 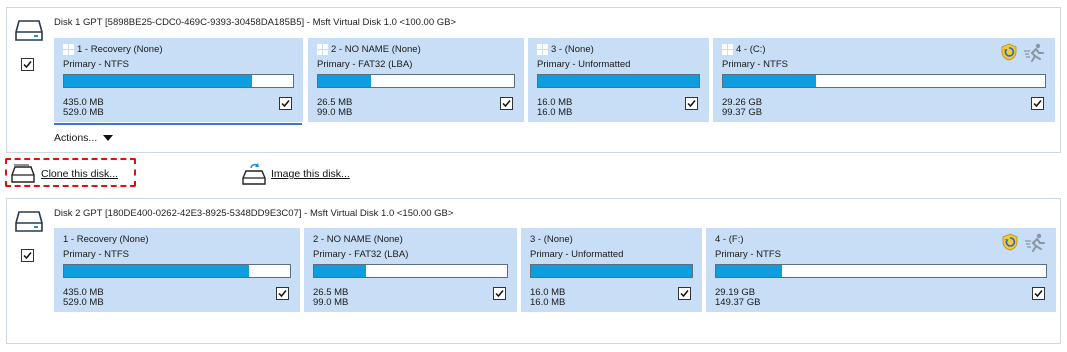 I want to click on selected-partition-indicator, so click(x=178, y=124).